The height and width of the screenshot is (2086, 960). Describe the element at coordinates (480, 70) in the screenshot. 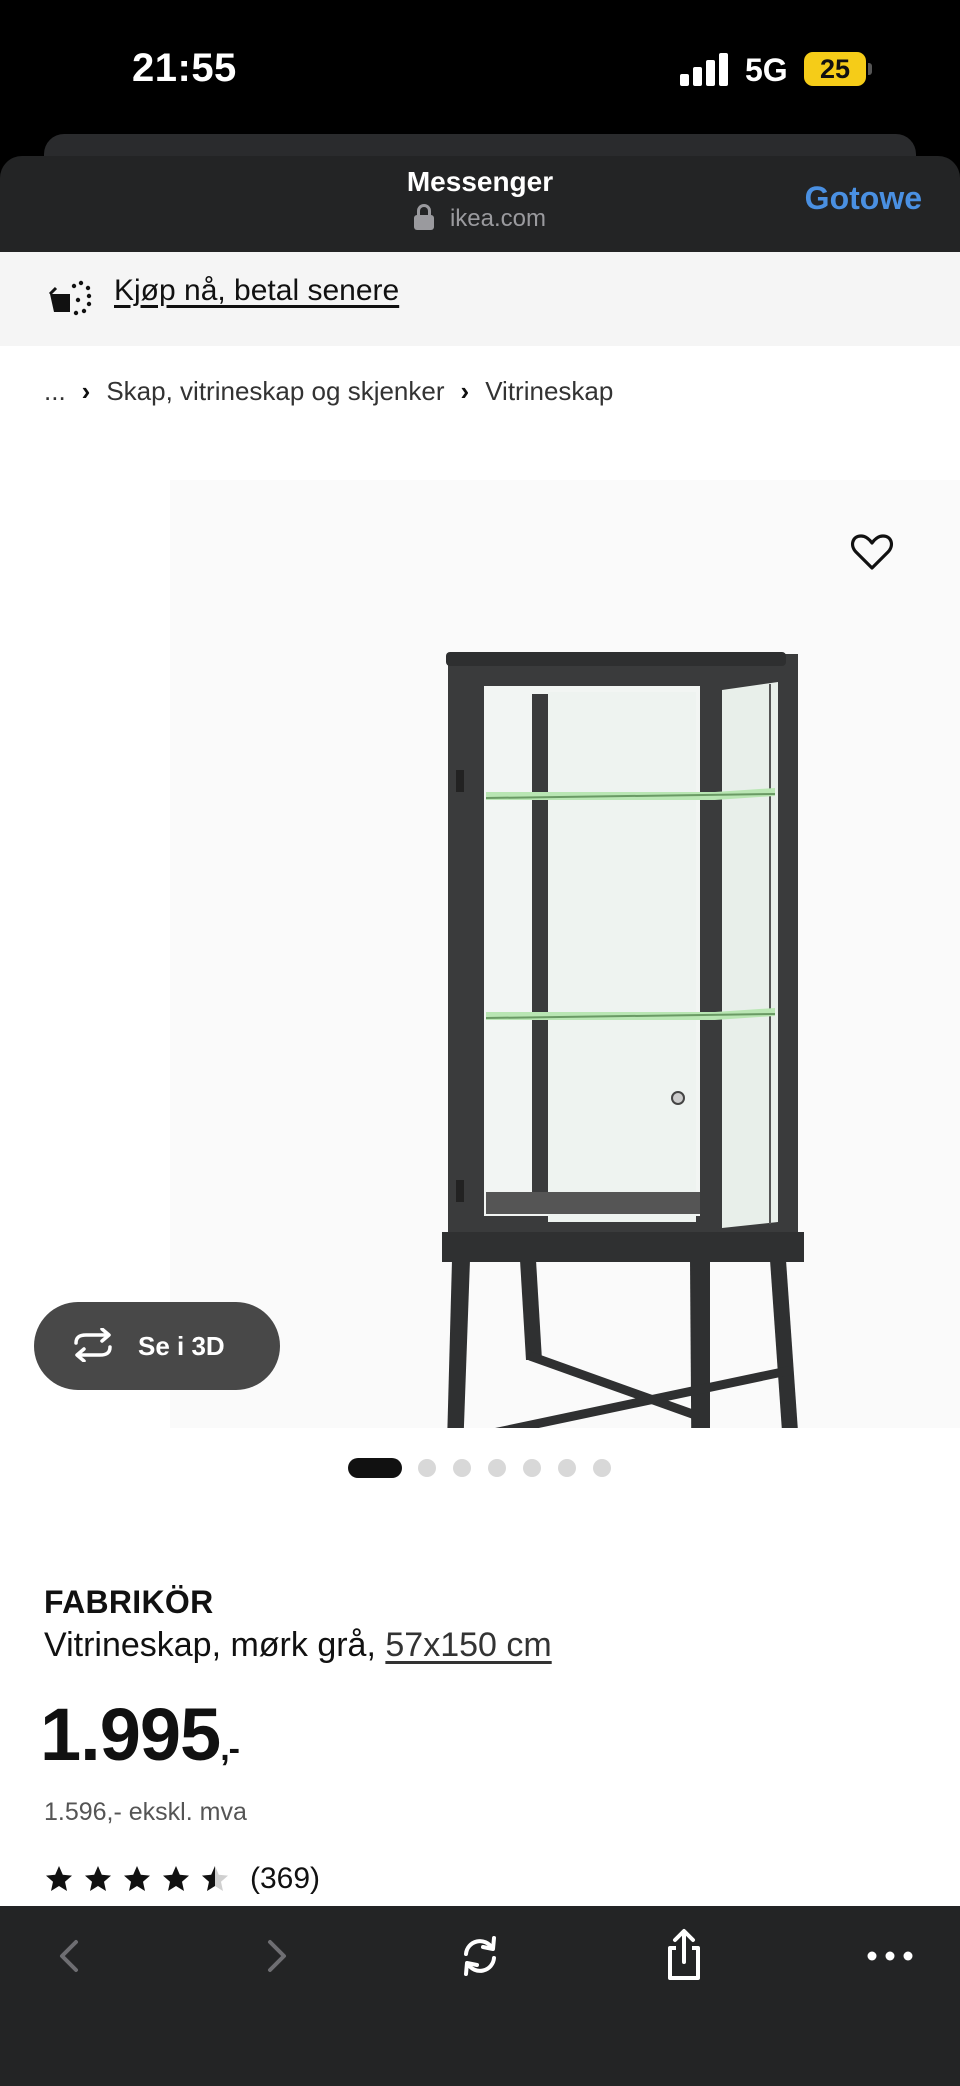

I see `status-bar: 21:55 5G 25` at that location.